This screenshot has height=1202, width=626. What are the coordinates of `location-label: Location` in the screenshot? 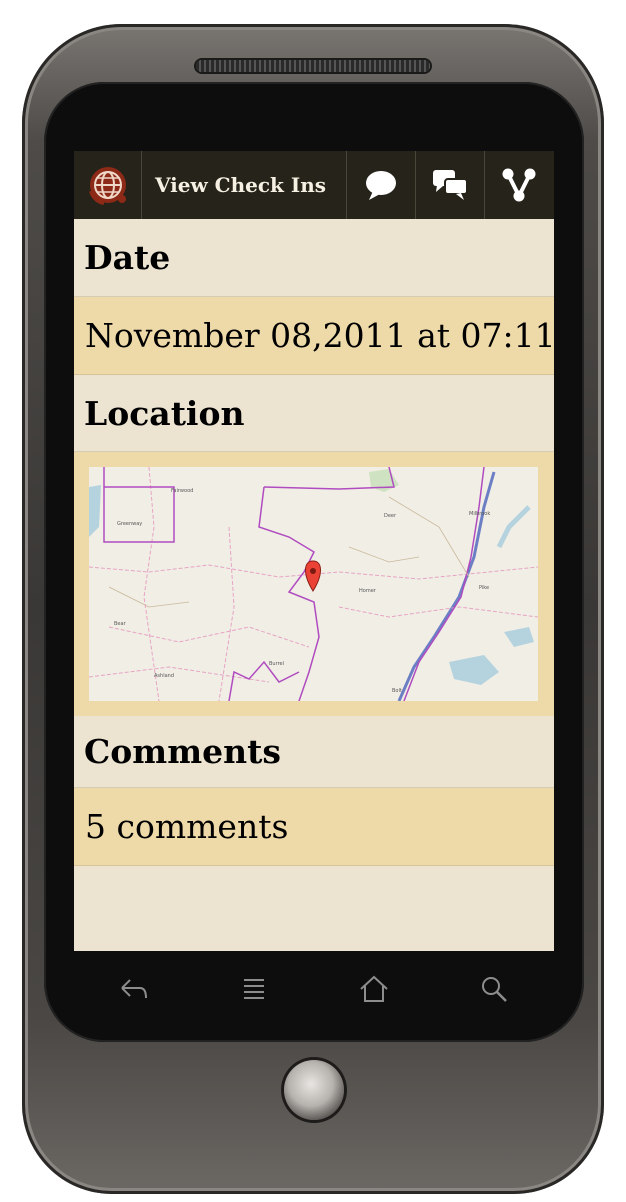 It's located at (314, 413).